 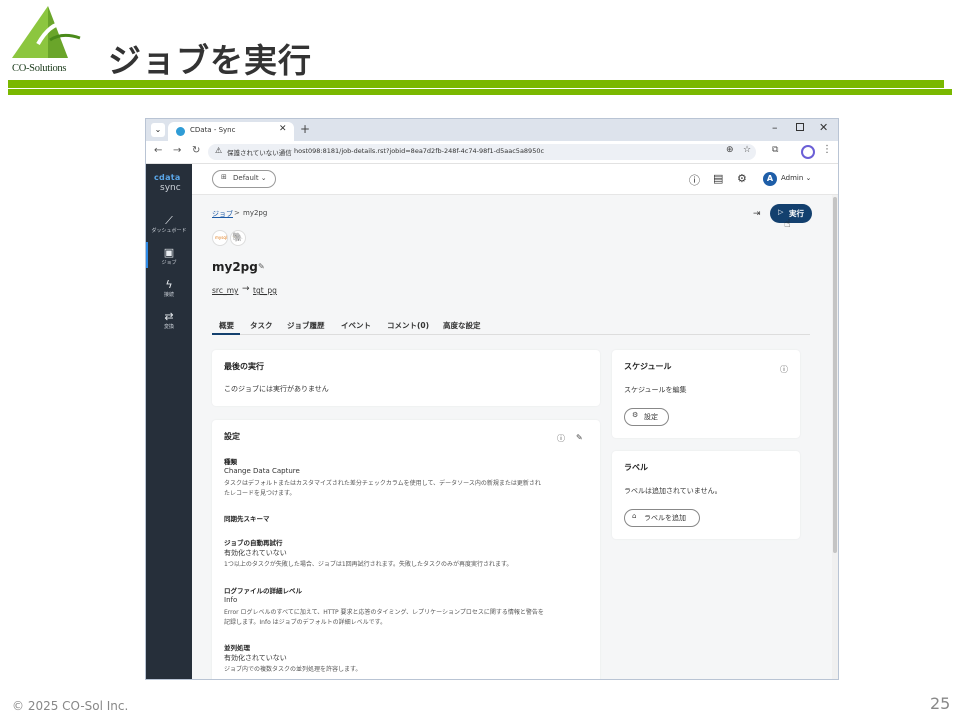 I want to click on app-topbar: ⊞ Default ⌄ ⓘ ▤ ⚙ A Admin ⌄, so click(x=515, y=179).